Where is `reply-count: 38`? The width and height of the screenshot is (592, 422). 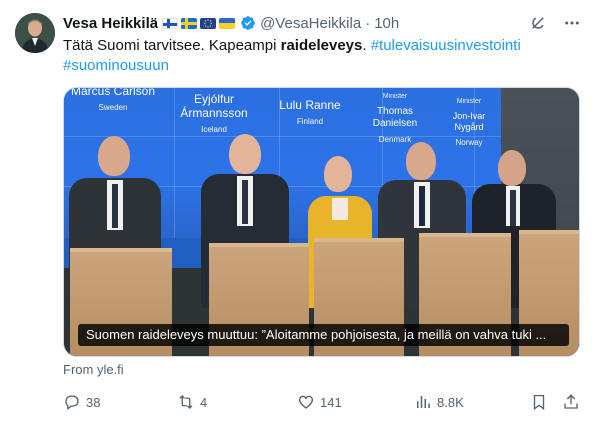
reply-count: 38 is located at coordinates (93, 402).